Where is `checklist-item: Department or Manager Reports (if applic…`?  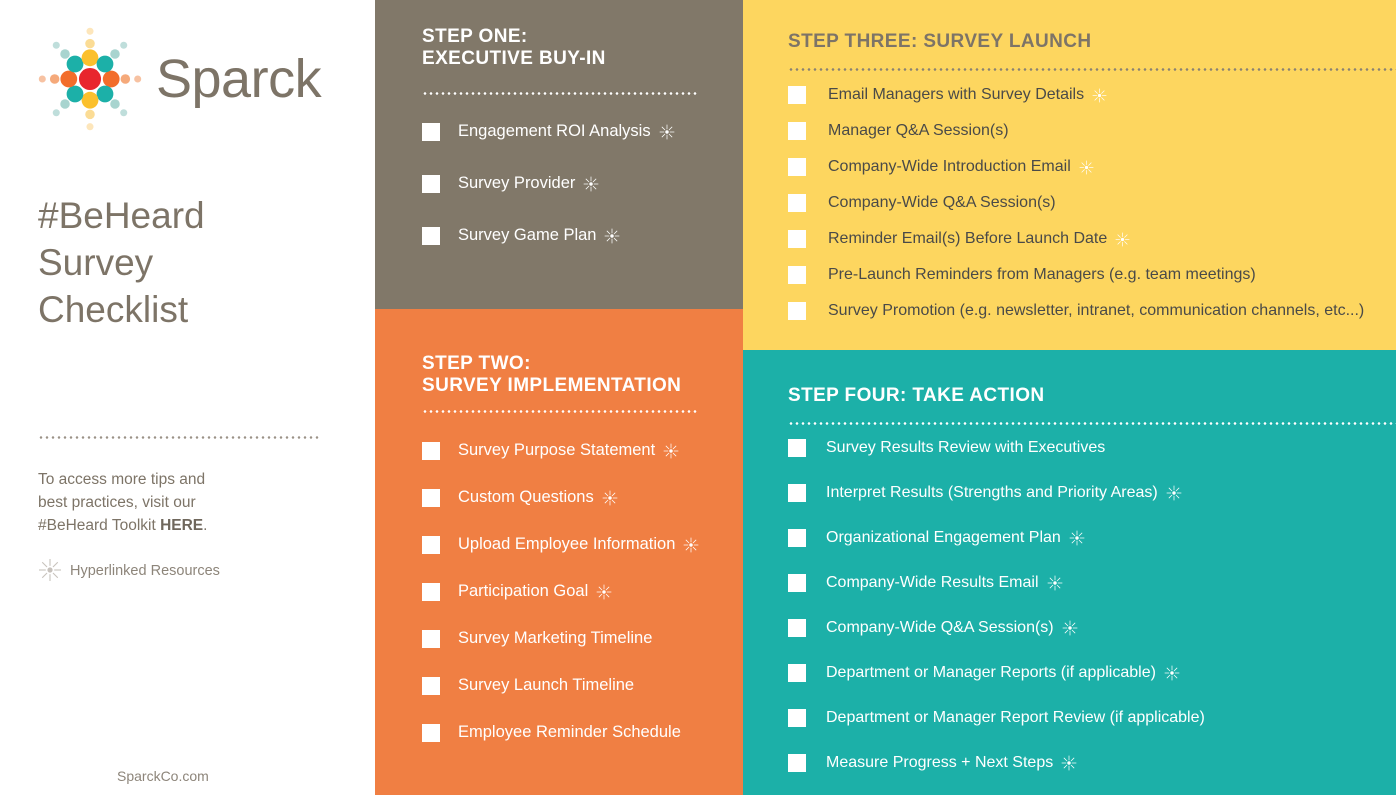
checklist-item: Department or Manager Reports (if applic… is located at coordinates (984, 673).